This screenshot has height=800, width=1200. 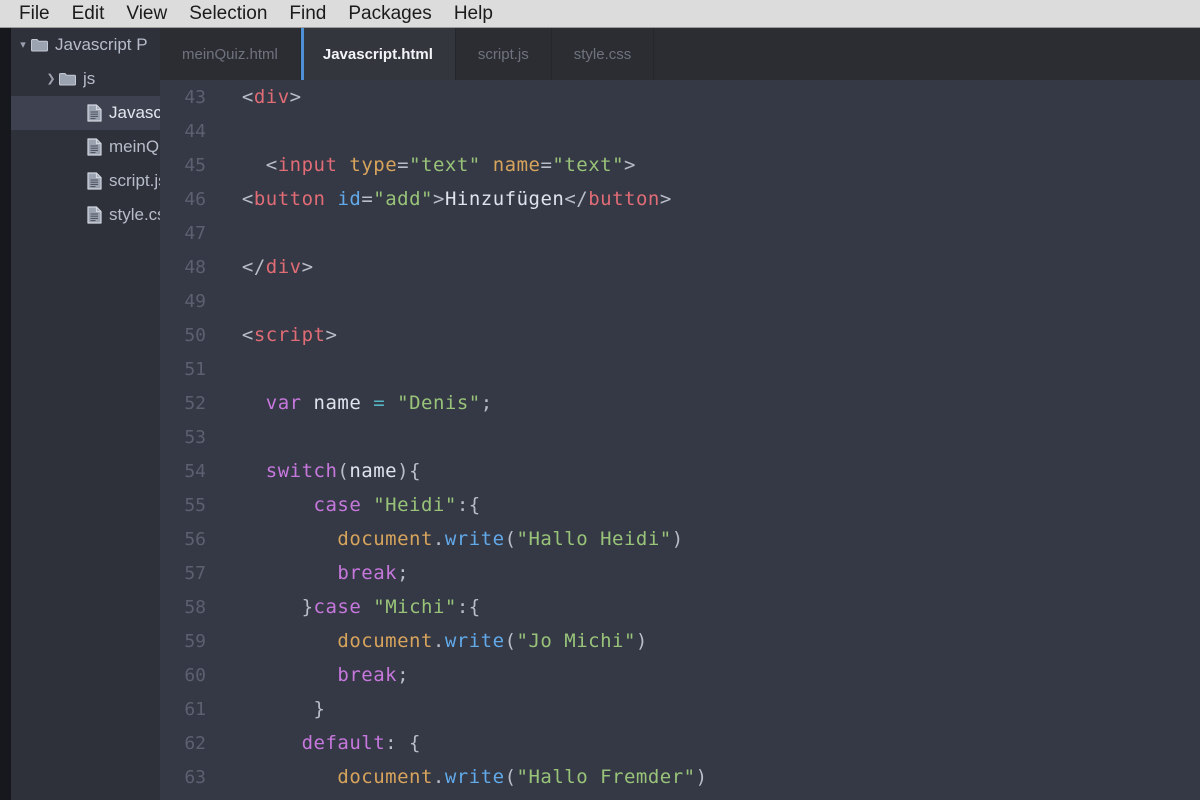 I want to click on tab-label: meinQuiz.html, so click(x=230, y=54).